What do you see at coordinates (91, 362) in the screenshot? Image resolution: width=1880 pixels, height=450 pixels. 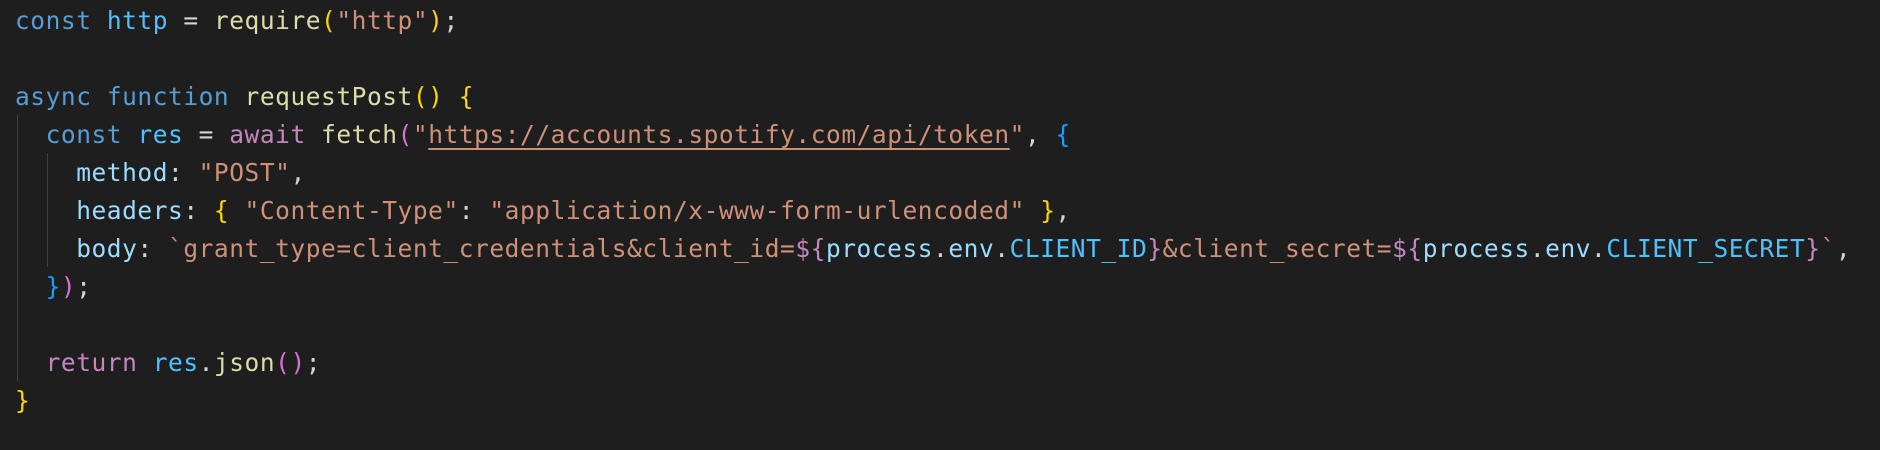 I see `control-keyword-token: return` at bounding box center [91, 362].